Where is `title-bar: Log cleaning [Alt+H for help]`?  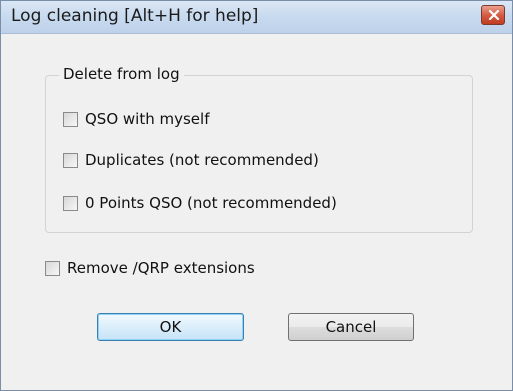 title-bar: Log cleaning [Alt+H for help] is located at coordinates (256, 17).